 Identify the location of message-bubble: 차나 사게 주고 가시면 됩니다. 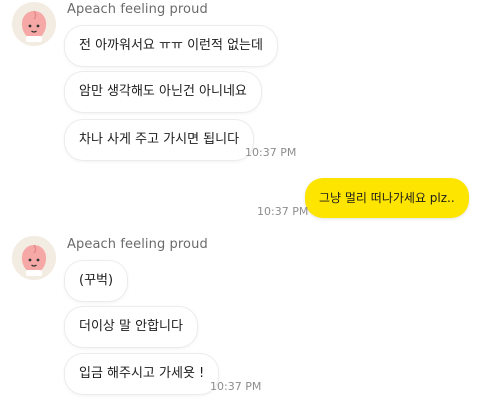
(159, 140).